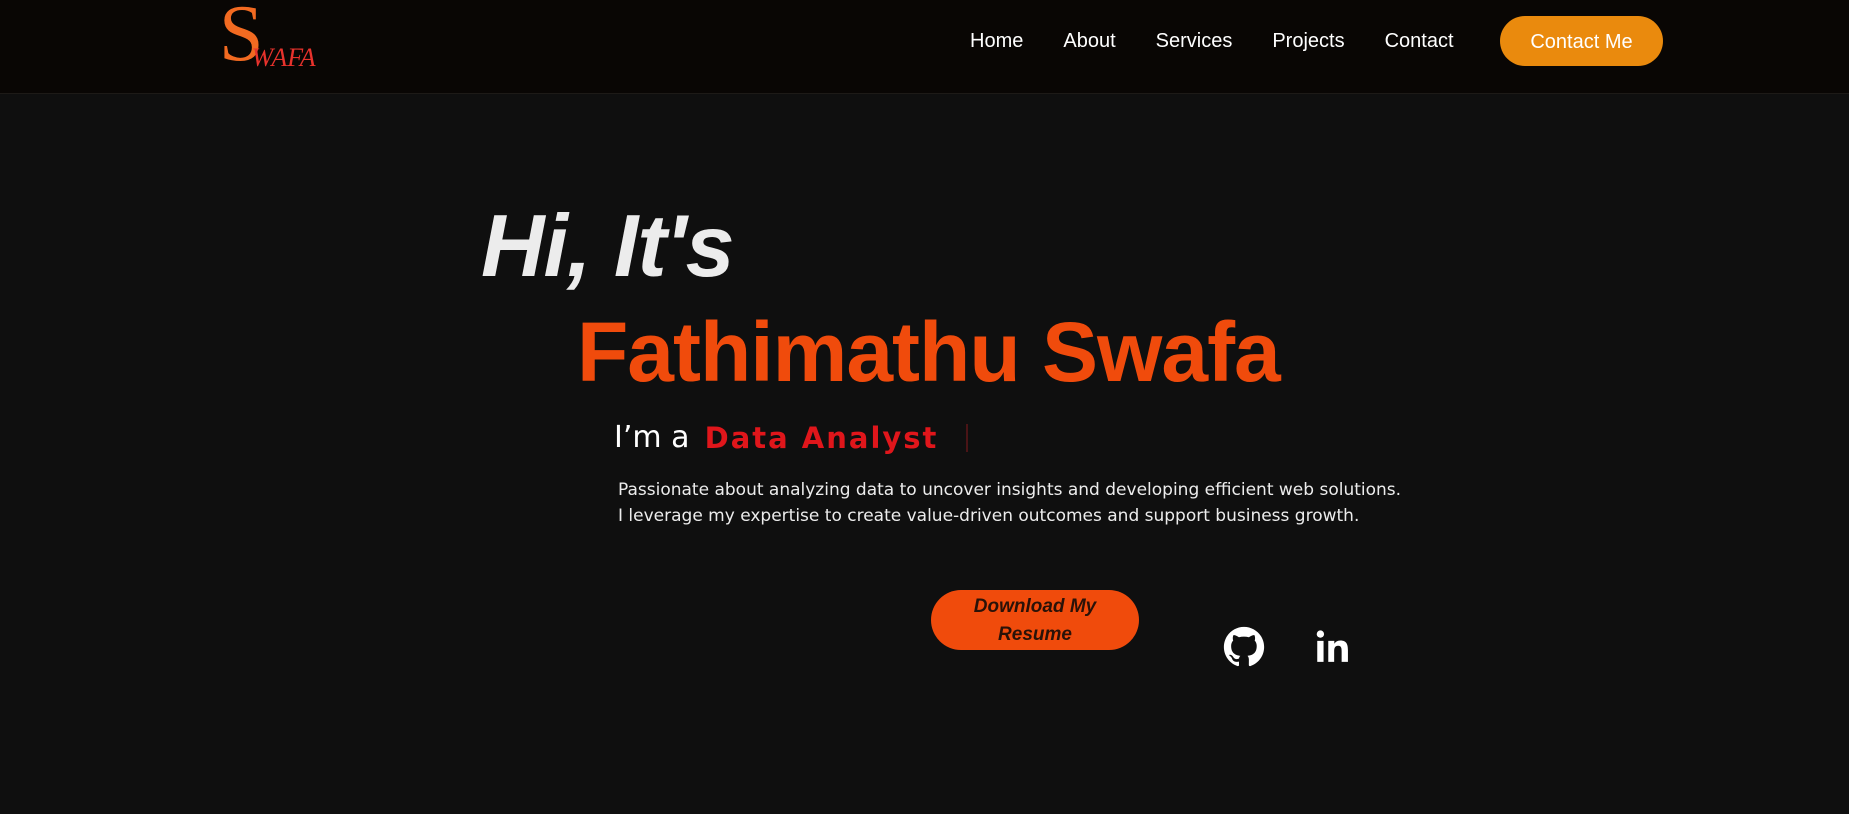 This screenshot has width=1849, height=814. I want to click on role-prefix: I’m a, so click(652, 437).